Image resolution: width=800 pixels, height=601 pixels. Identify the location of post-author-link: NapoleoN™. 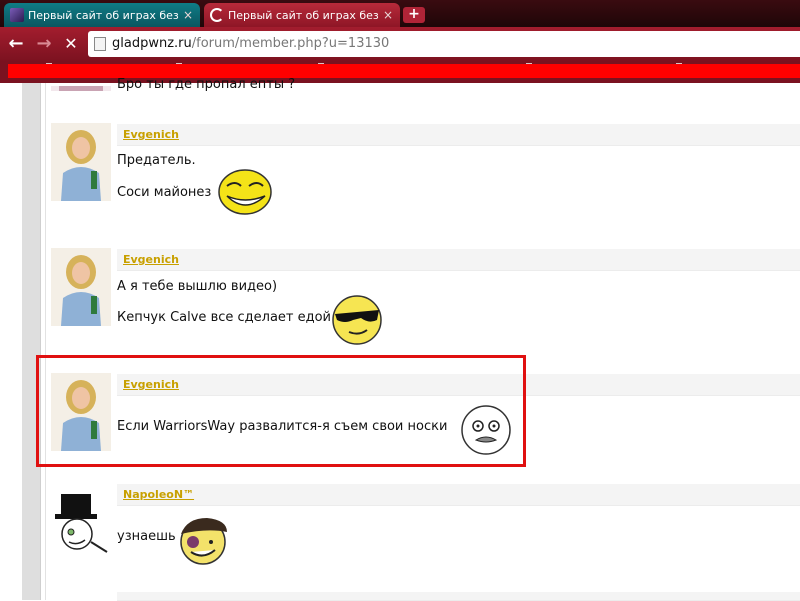
(158, 494).